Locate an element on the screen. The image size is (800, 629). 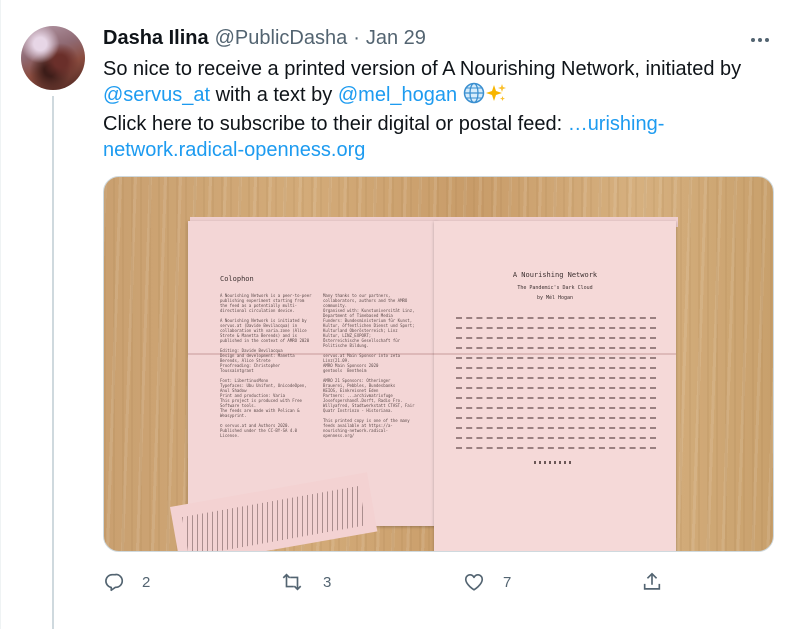
globe-emoji is located at coordinates (474, 96).